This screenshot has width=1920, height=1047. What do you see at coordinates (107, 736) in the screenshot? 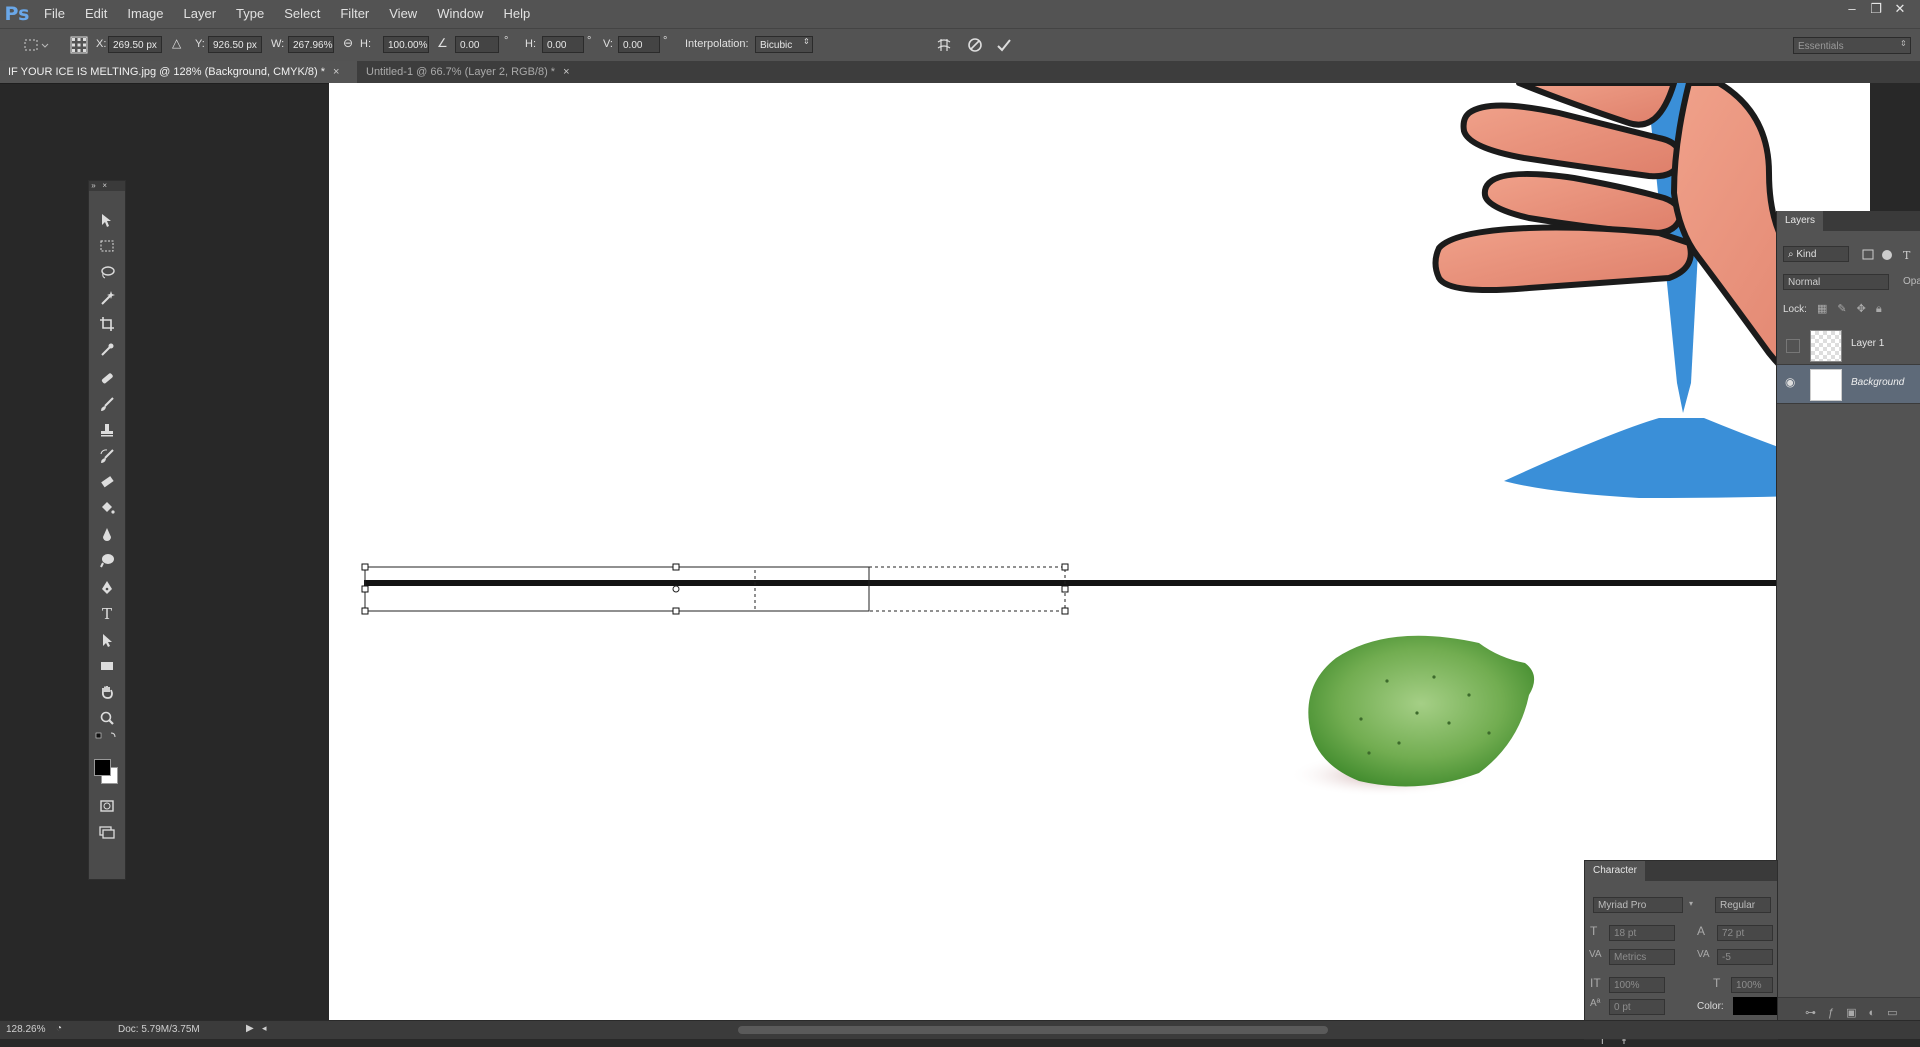
I see `swap-colors-icon` at bounding box center [107, 736].